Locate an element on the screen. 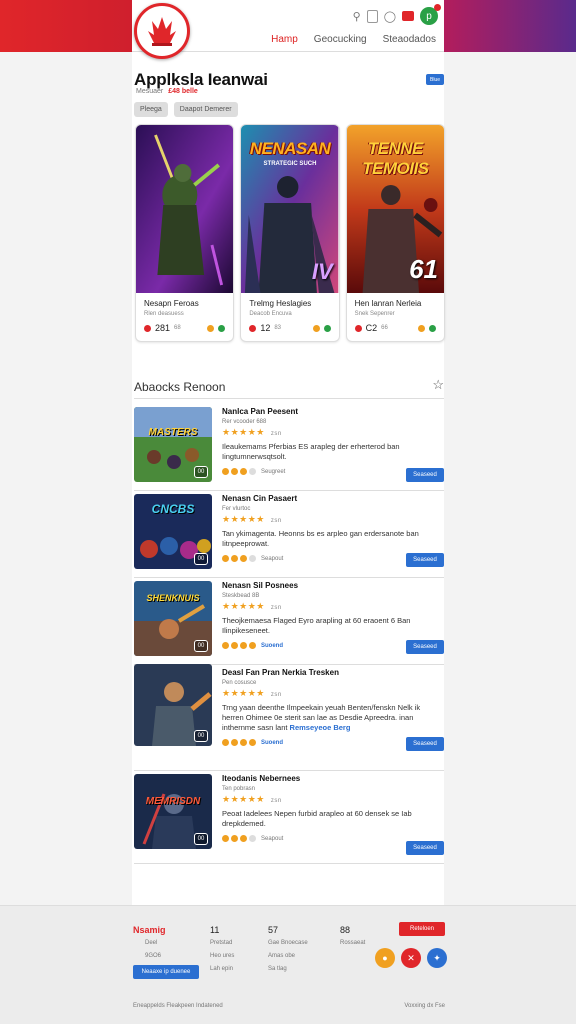 The height and width of the screenshot is (1024, 576). price-tag: £48 belle is located at coordinates (183, 91).